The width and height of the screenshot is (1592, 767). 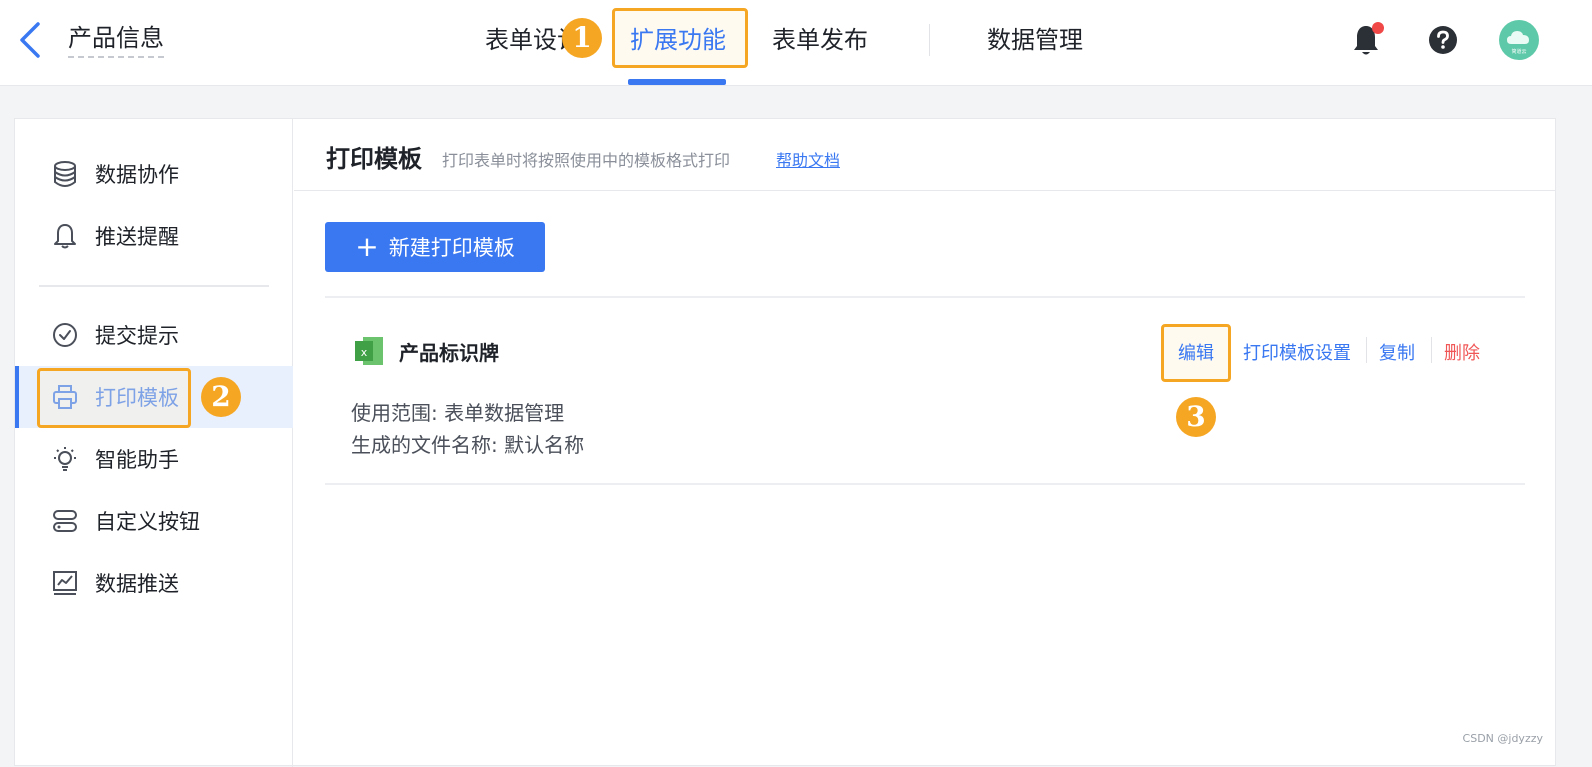 I want to click on back-arrow-icon, so click(x=30, y=40).